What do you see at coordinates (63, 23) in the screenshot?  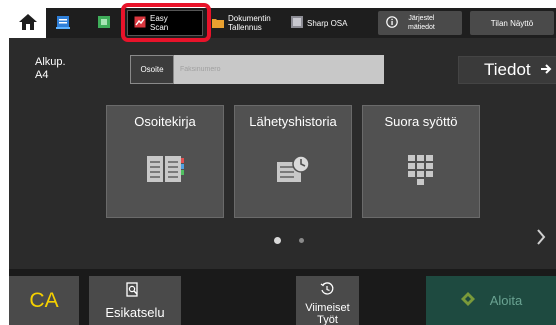 I see `scan-app-icon` at bounding box center [63, 23].